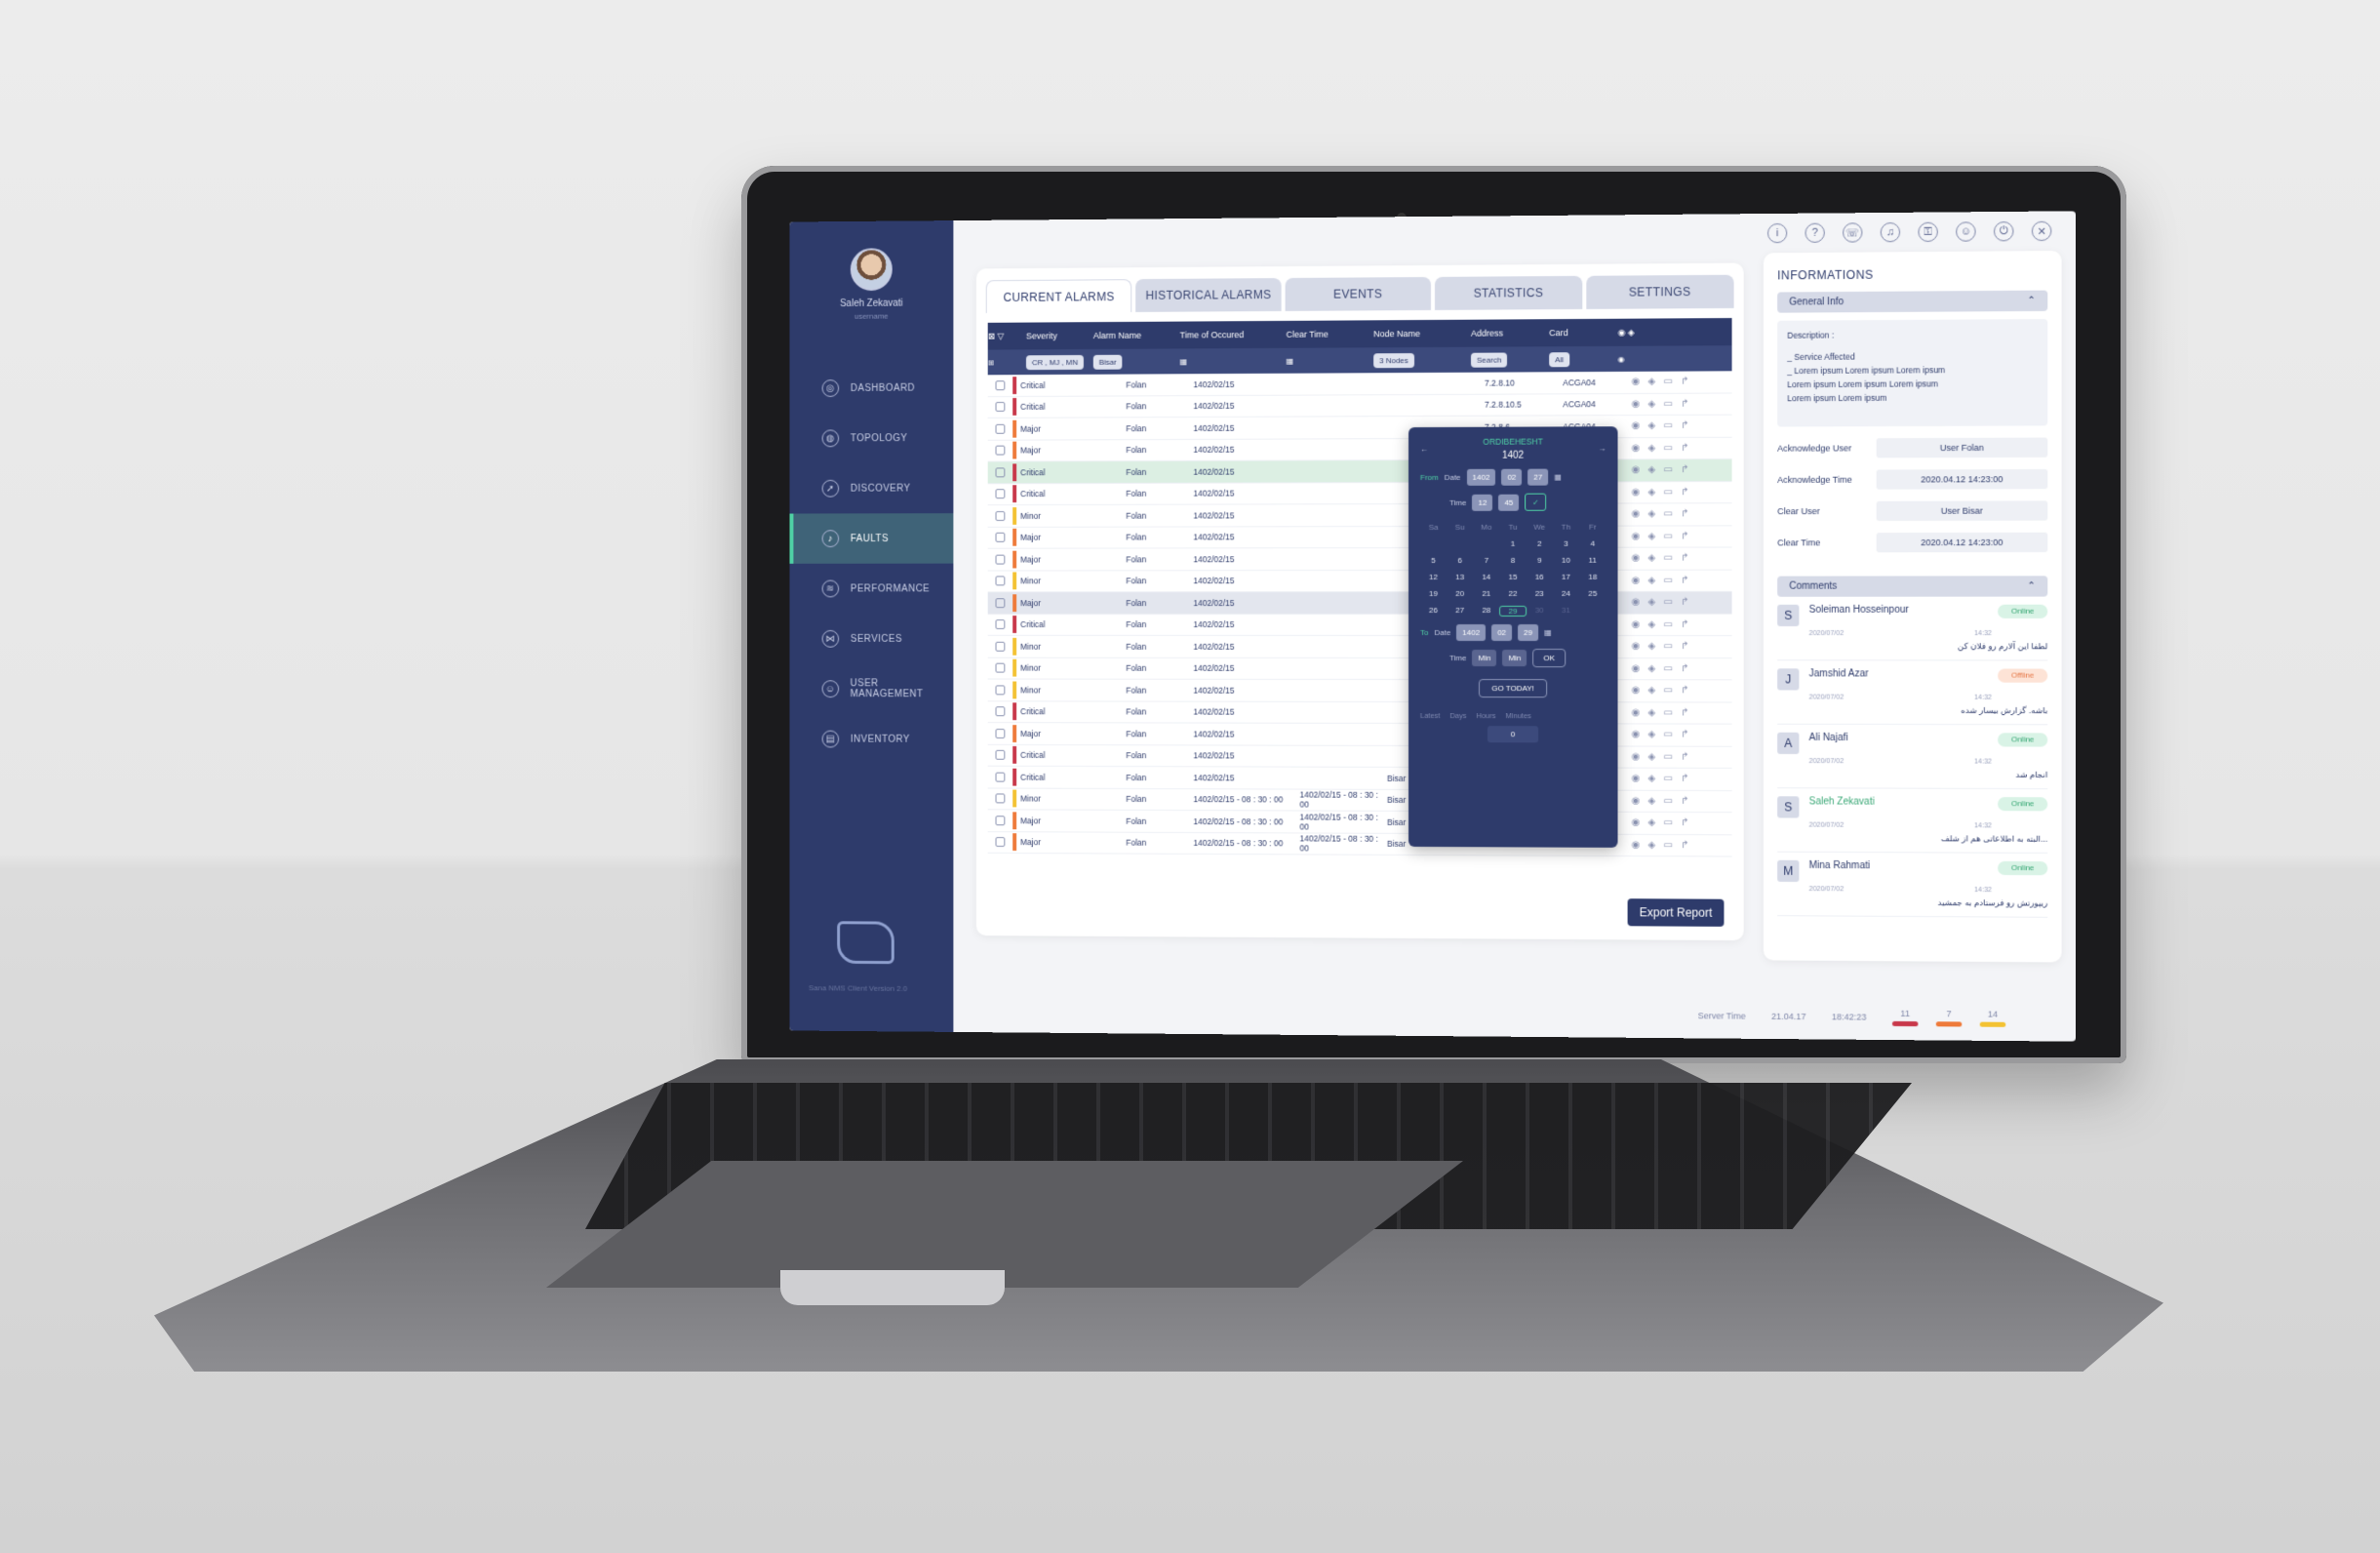 Image resolution: width=2380 pixels, height=1553 pixels. What do you see at coordinates (1136, 335) in the screenshot?
I see `column-header-alarm-name: Alarm Name` at bounding box center [1136, 335].